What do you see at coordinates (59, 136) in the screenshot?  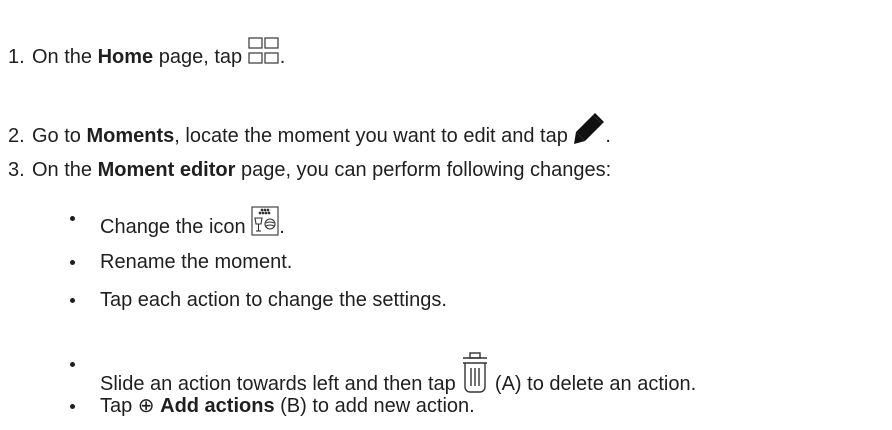 I see `step-text: Go to` at bounding box center [59, 136].